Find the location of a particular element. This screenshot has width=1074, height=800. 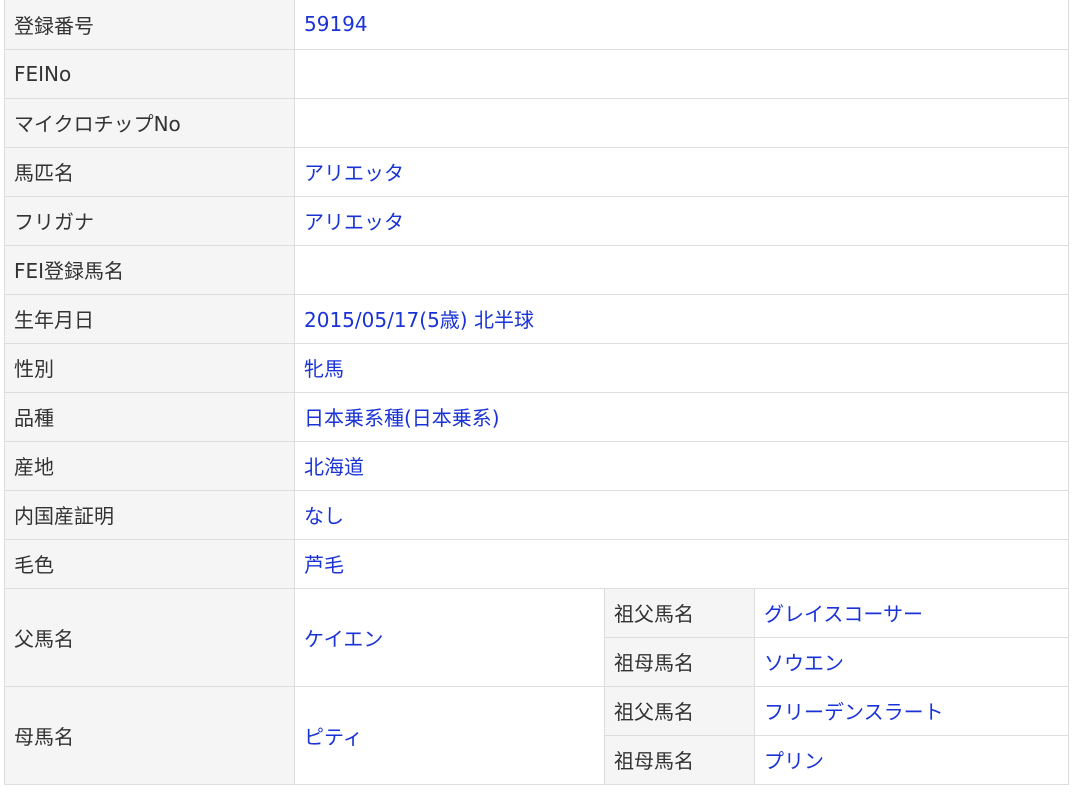

dam-granddam-value: プリン is located at coordinates (911, 759).